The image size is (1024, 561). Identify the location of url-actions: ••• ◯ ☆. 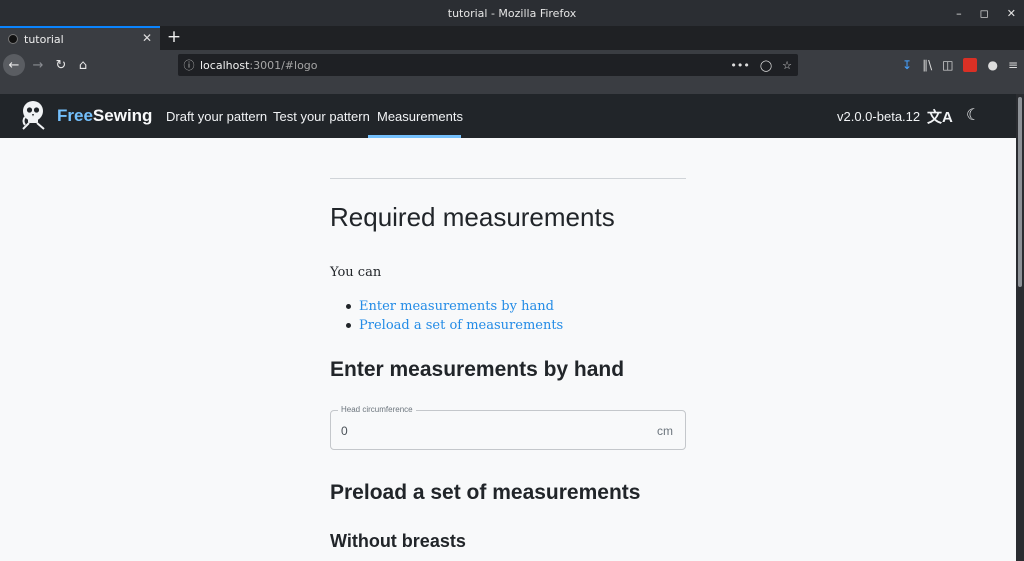
(761, 65).